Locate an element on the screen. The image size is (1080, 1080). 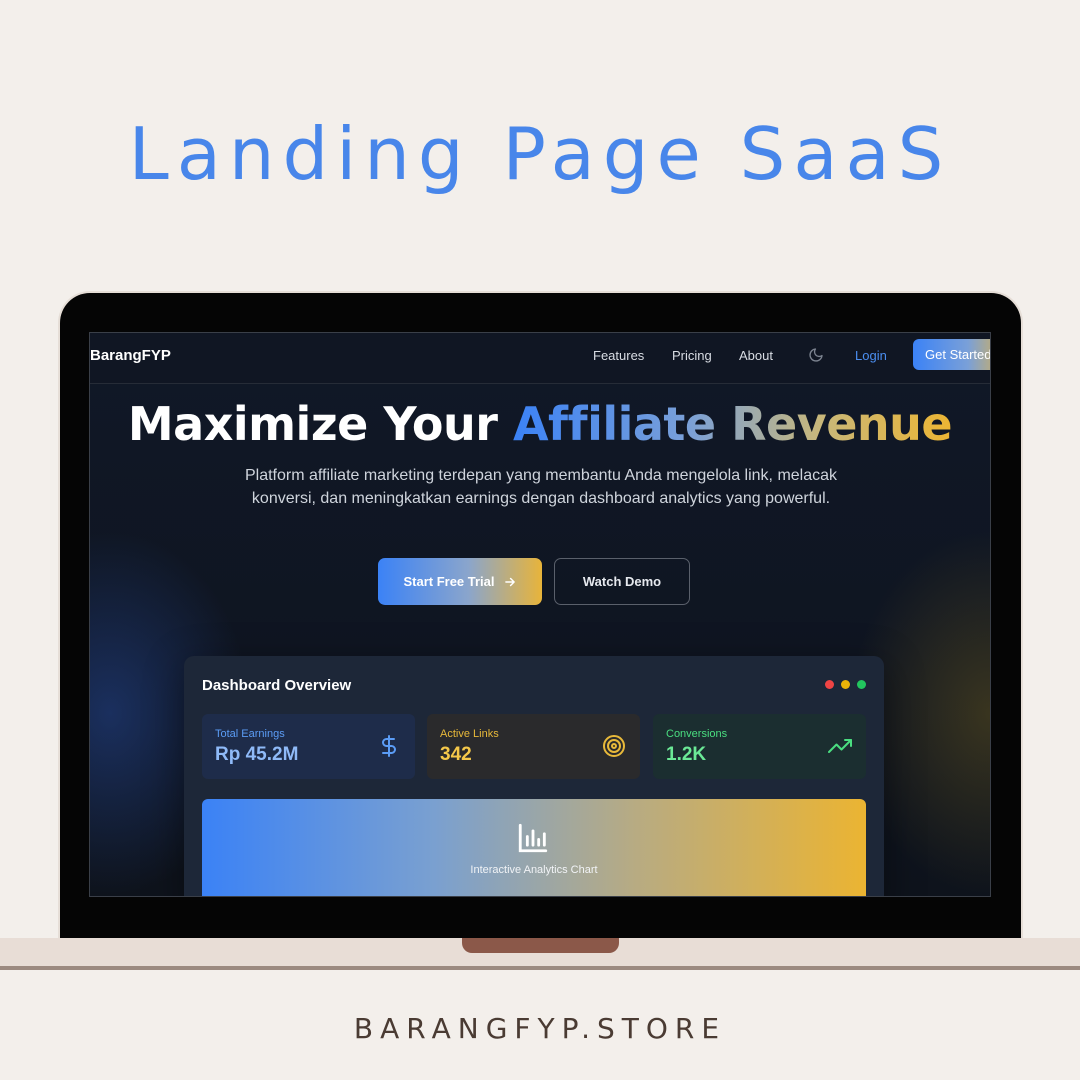
stat-card-links: Active Links 342 is located at coordinates (533, 746).